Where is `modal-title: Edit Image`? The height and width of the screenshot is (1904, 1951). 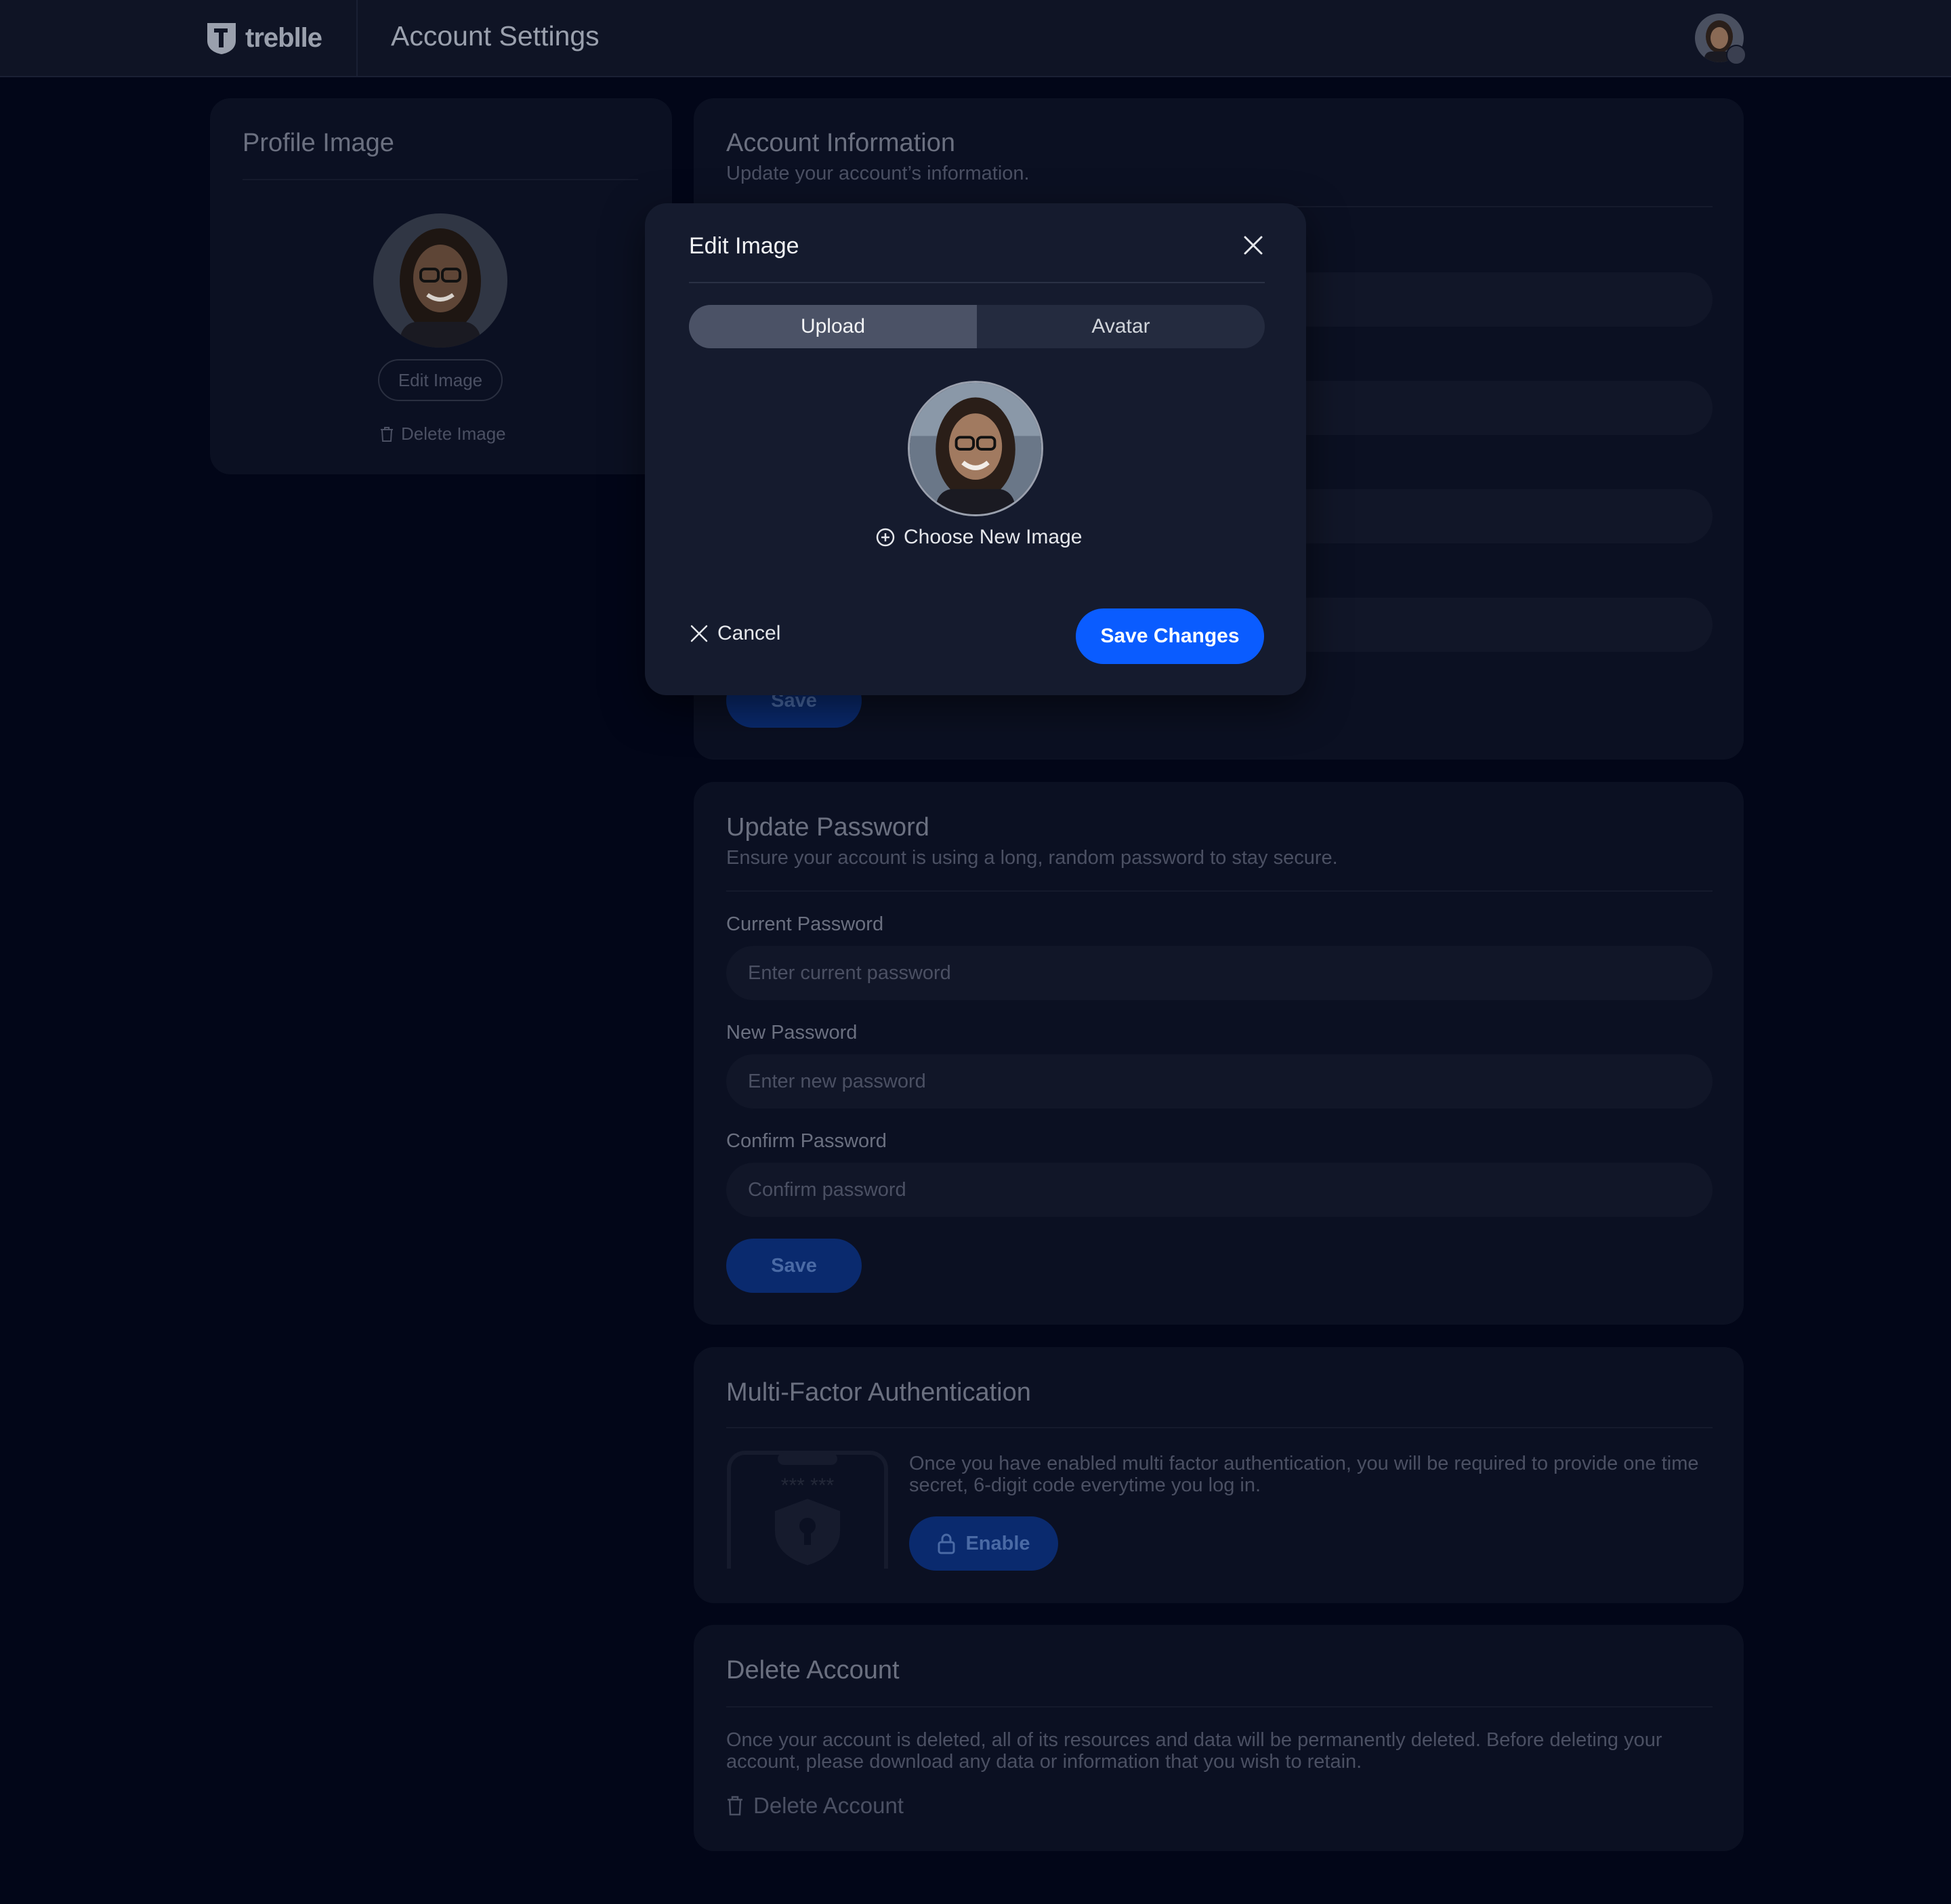
modal-title: Edit Image is located at coordinates (744, 246).